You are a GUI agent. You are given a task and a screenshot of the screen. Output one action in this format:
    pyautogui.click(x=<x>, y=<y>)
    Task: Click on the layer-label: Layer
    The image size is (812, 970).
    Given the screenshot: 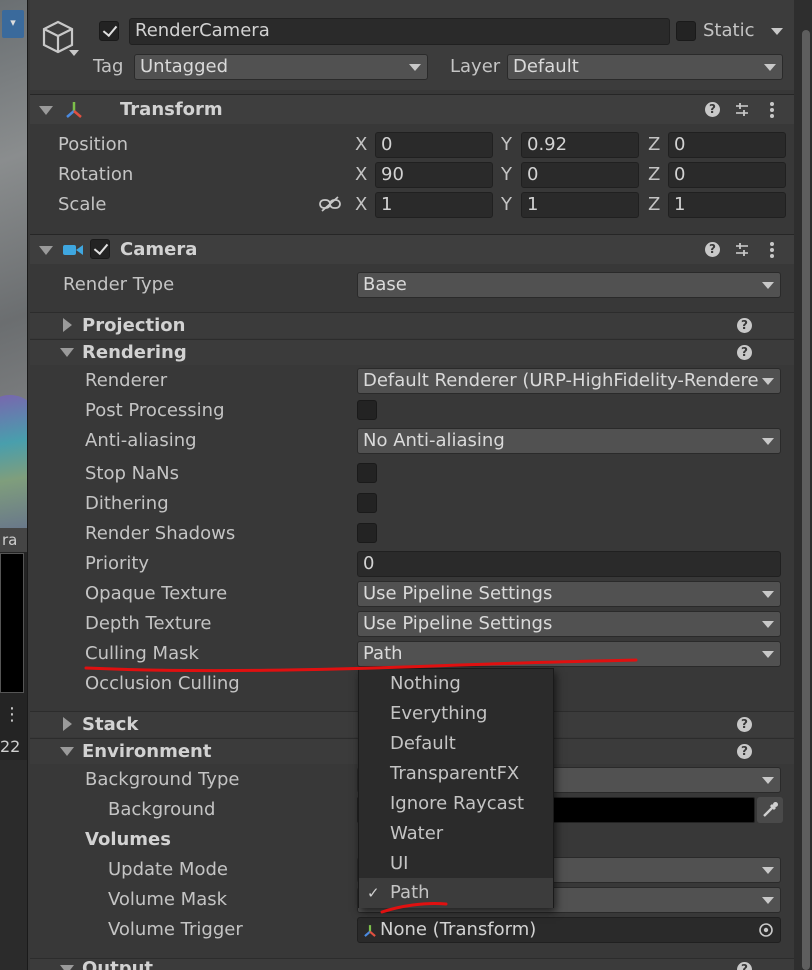 What is the action you would take?
    pyautogui.click(x=475, y=66)
    